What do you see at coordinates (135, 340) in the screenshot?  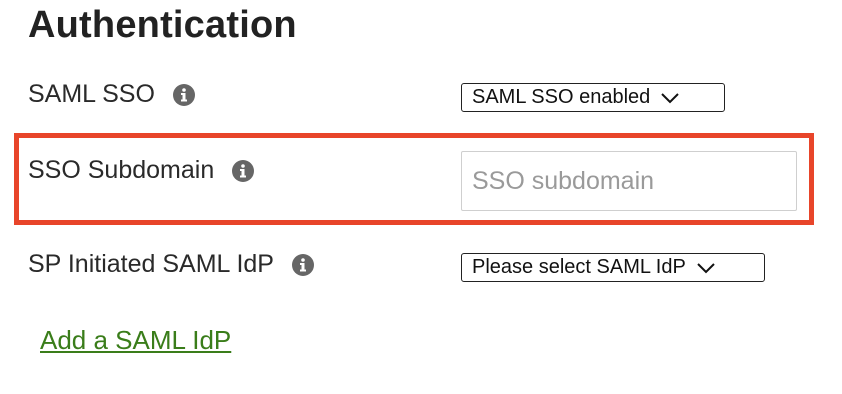 I see `add-saml-idp-link: Add a SAML IdP` at bounding box center [135, 340].